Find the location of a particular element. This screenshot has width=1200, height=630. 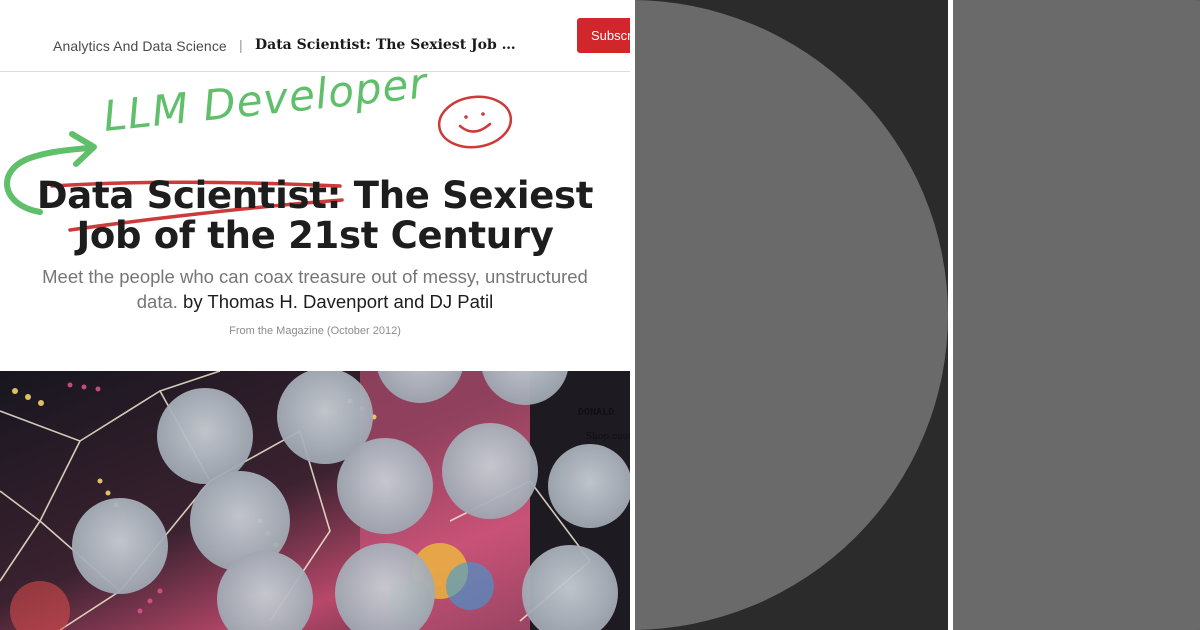

collage-text-shop: Shop course is located at coordinates (608, 437).